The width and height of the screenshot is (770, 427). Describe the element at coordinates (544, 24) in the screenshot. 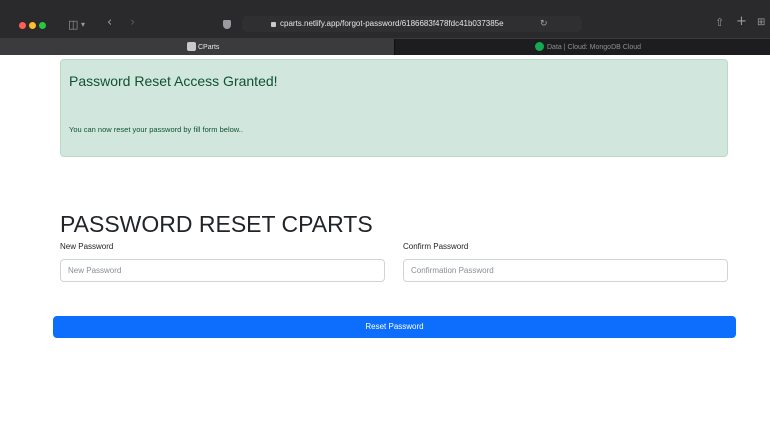

I see `reload-icon: ↻` at that location.